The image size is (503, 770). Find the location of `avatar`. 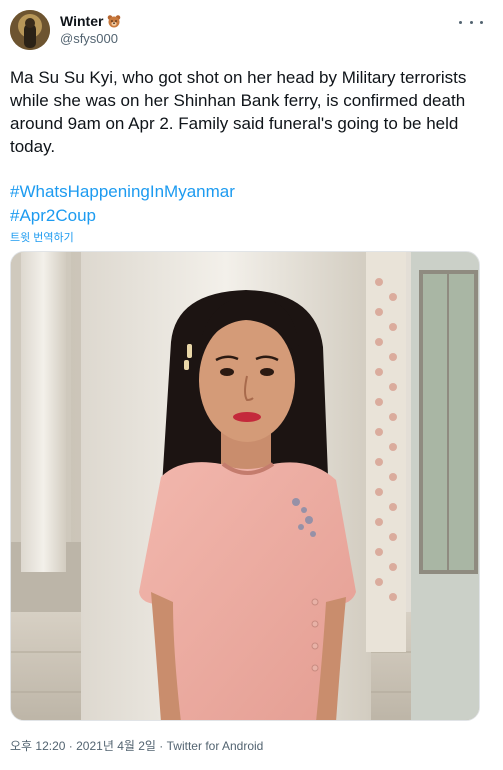

avatar is located at coordinates (30, 30).